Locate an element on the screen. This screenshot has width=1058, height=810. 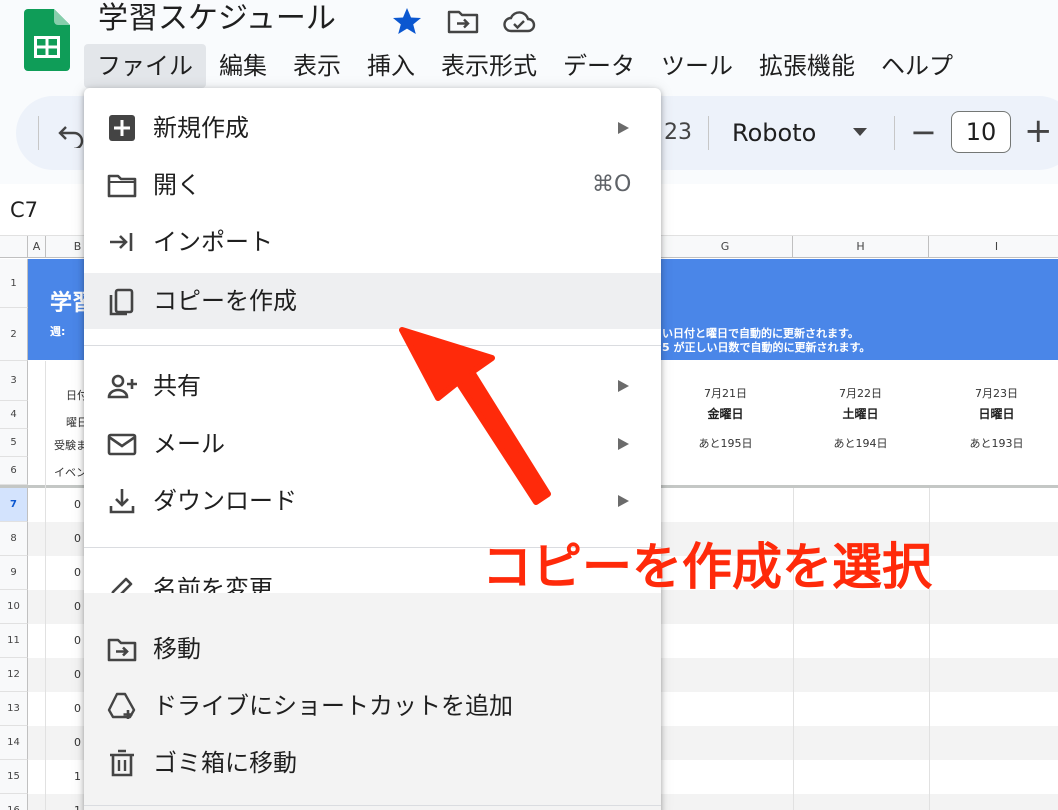
column-header-h: H is located at coordinates (861, 247).